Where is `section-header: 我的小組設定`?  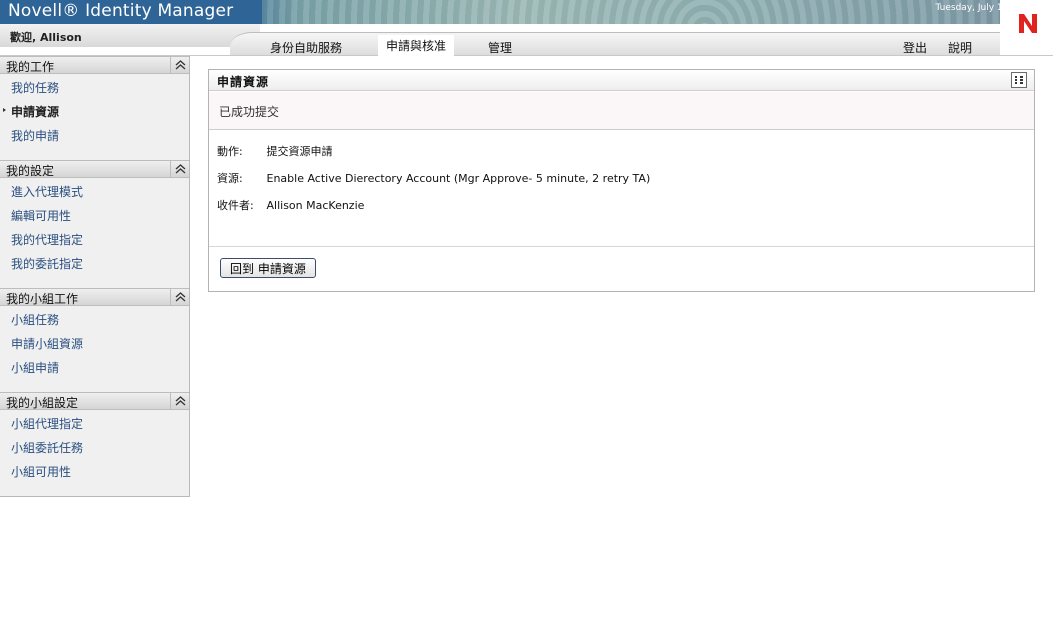 section-header: 我的小組設定 is located at coordinates (94, 401).